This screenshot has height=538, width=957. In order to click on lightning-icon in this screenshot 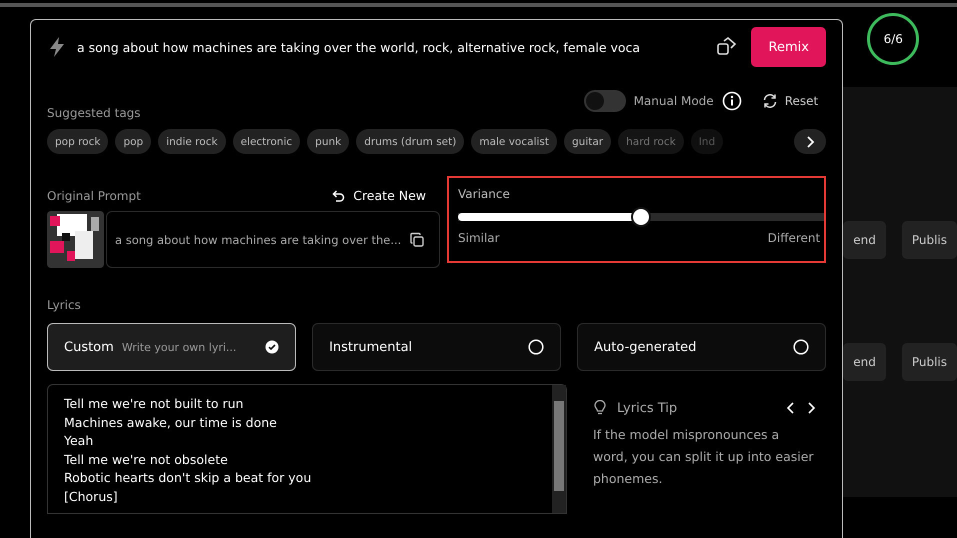, I will do `click(57, 47)`.